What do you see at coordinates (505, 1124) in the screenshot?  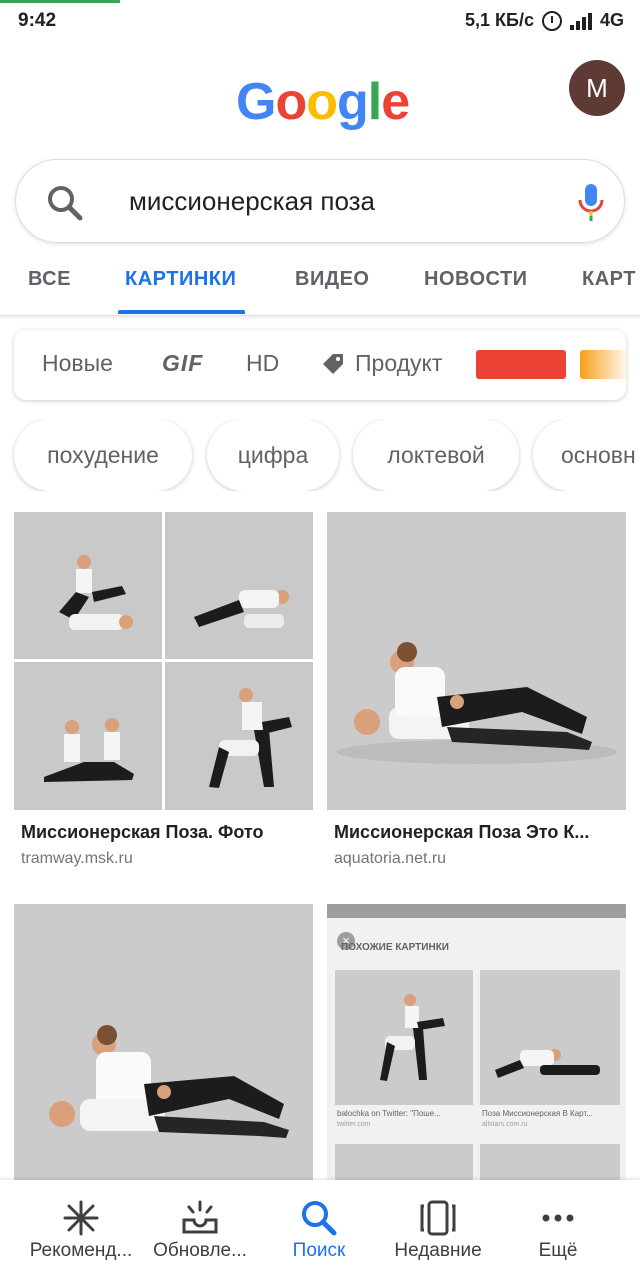 I see `embedded-source: allstars.com.ru` at bounding box center [505, 1124].